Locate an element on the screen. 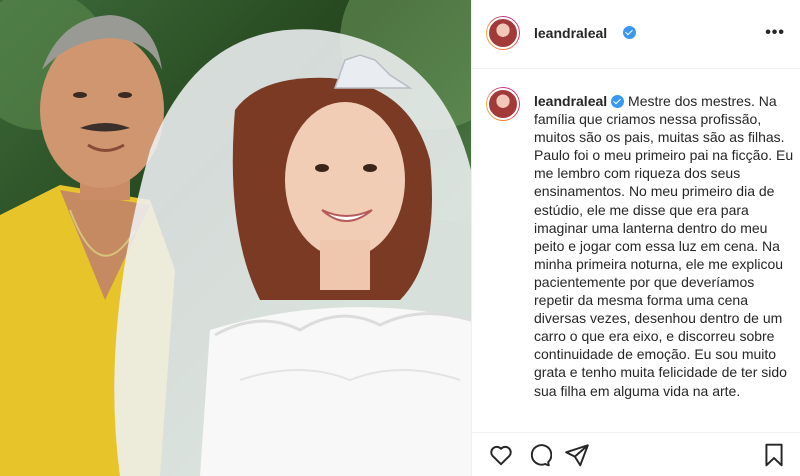 This screenshot has width=800, height=476. bookmark-icon is located at coordinates (774, 455).